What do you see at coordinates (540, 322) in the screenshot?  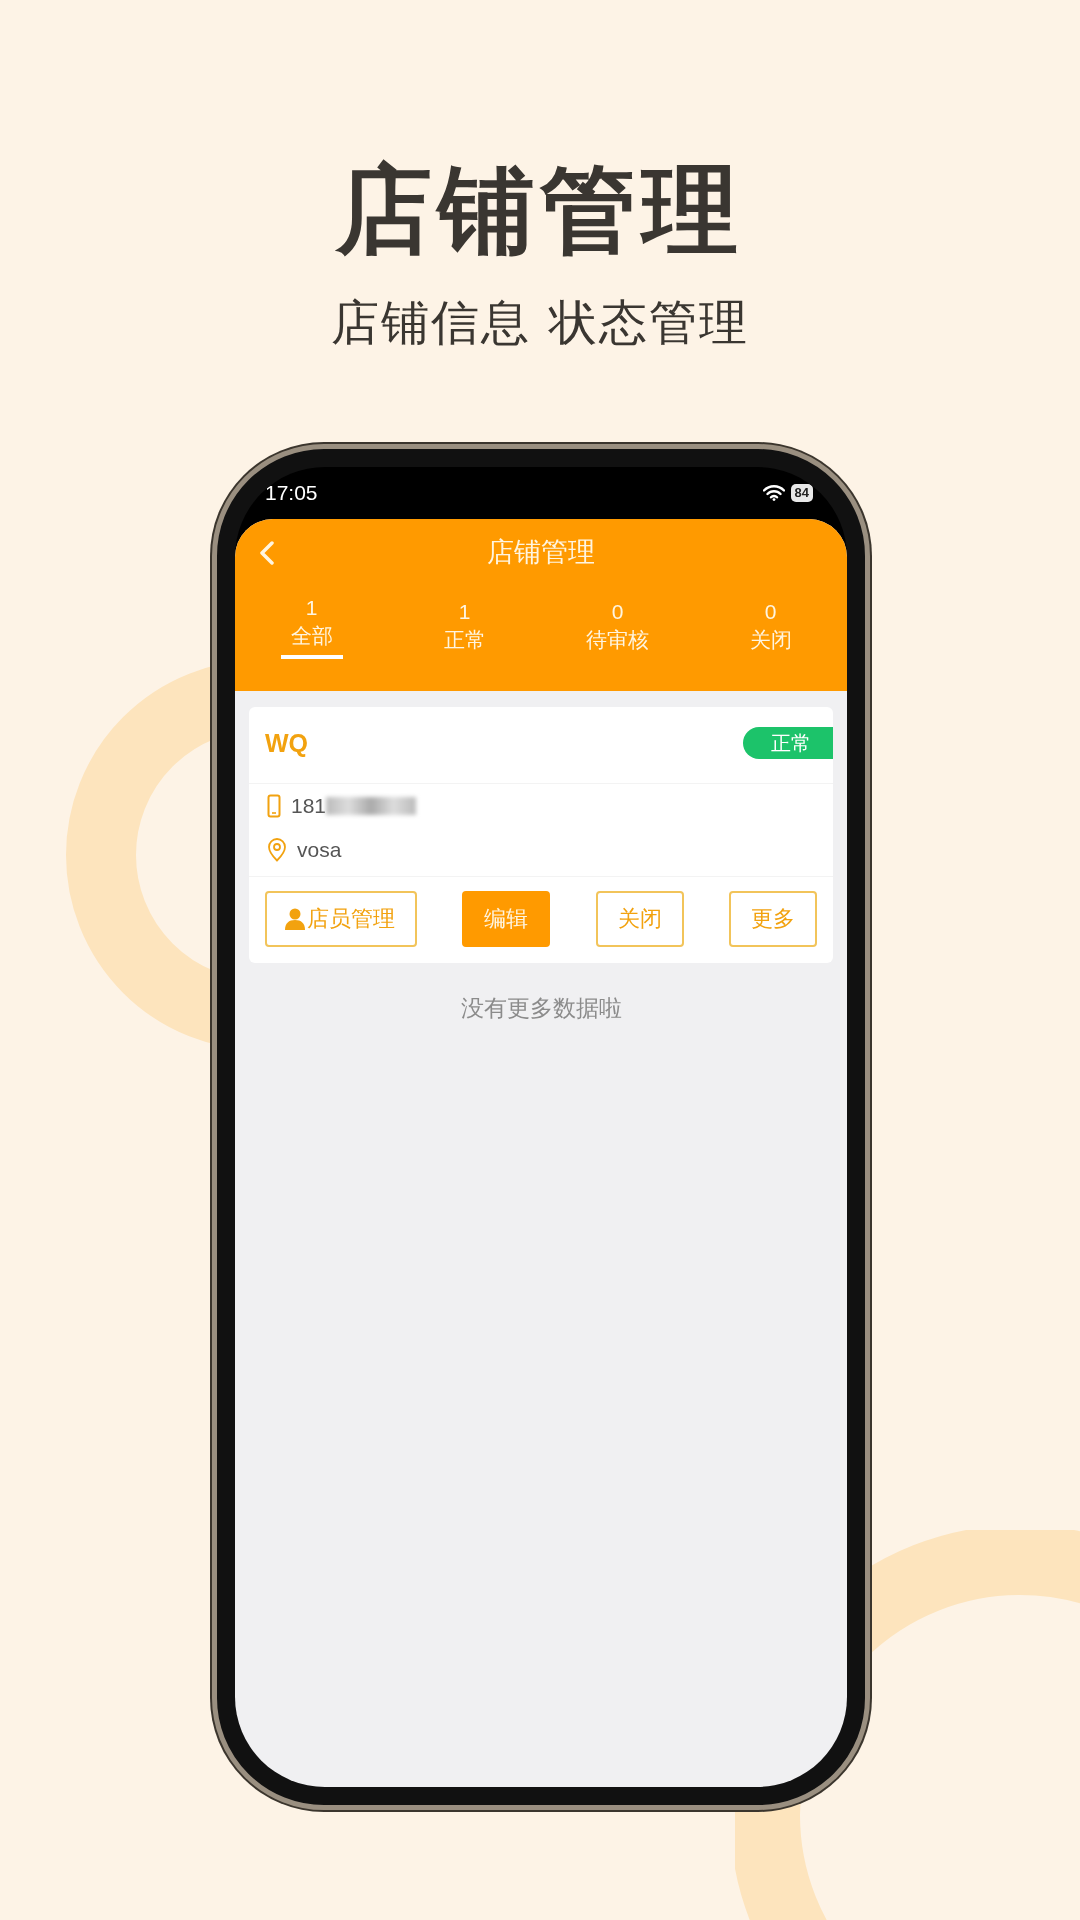 I see `subheadline: 店铺信息 状态管理` at bounding box center [540, 322].